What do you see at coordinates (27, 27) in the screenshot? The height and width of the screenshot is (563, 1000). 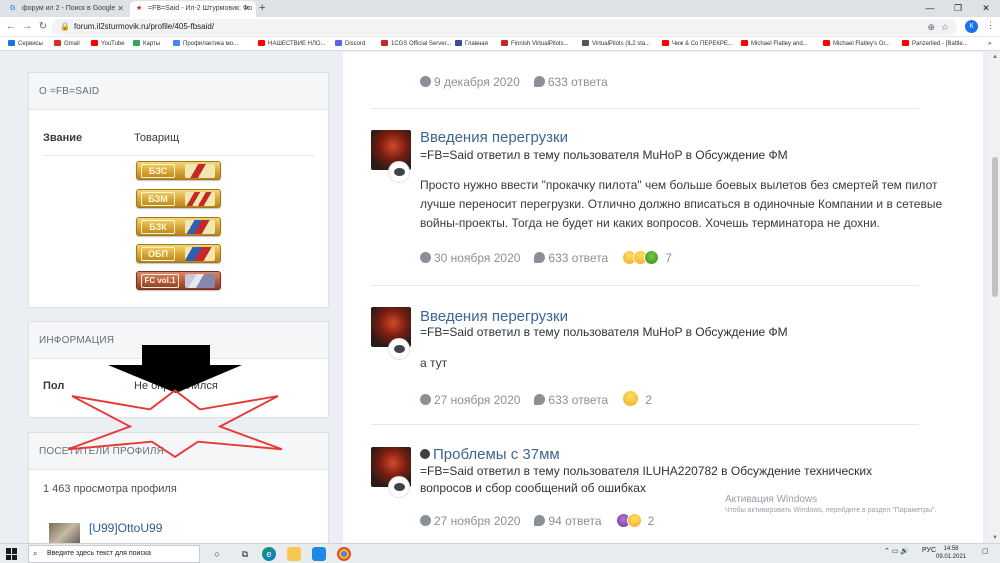 I see `forward-icon: →` at bounding box center [27, 27].